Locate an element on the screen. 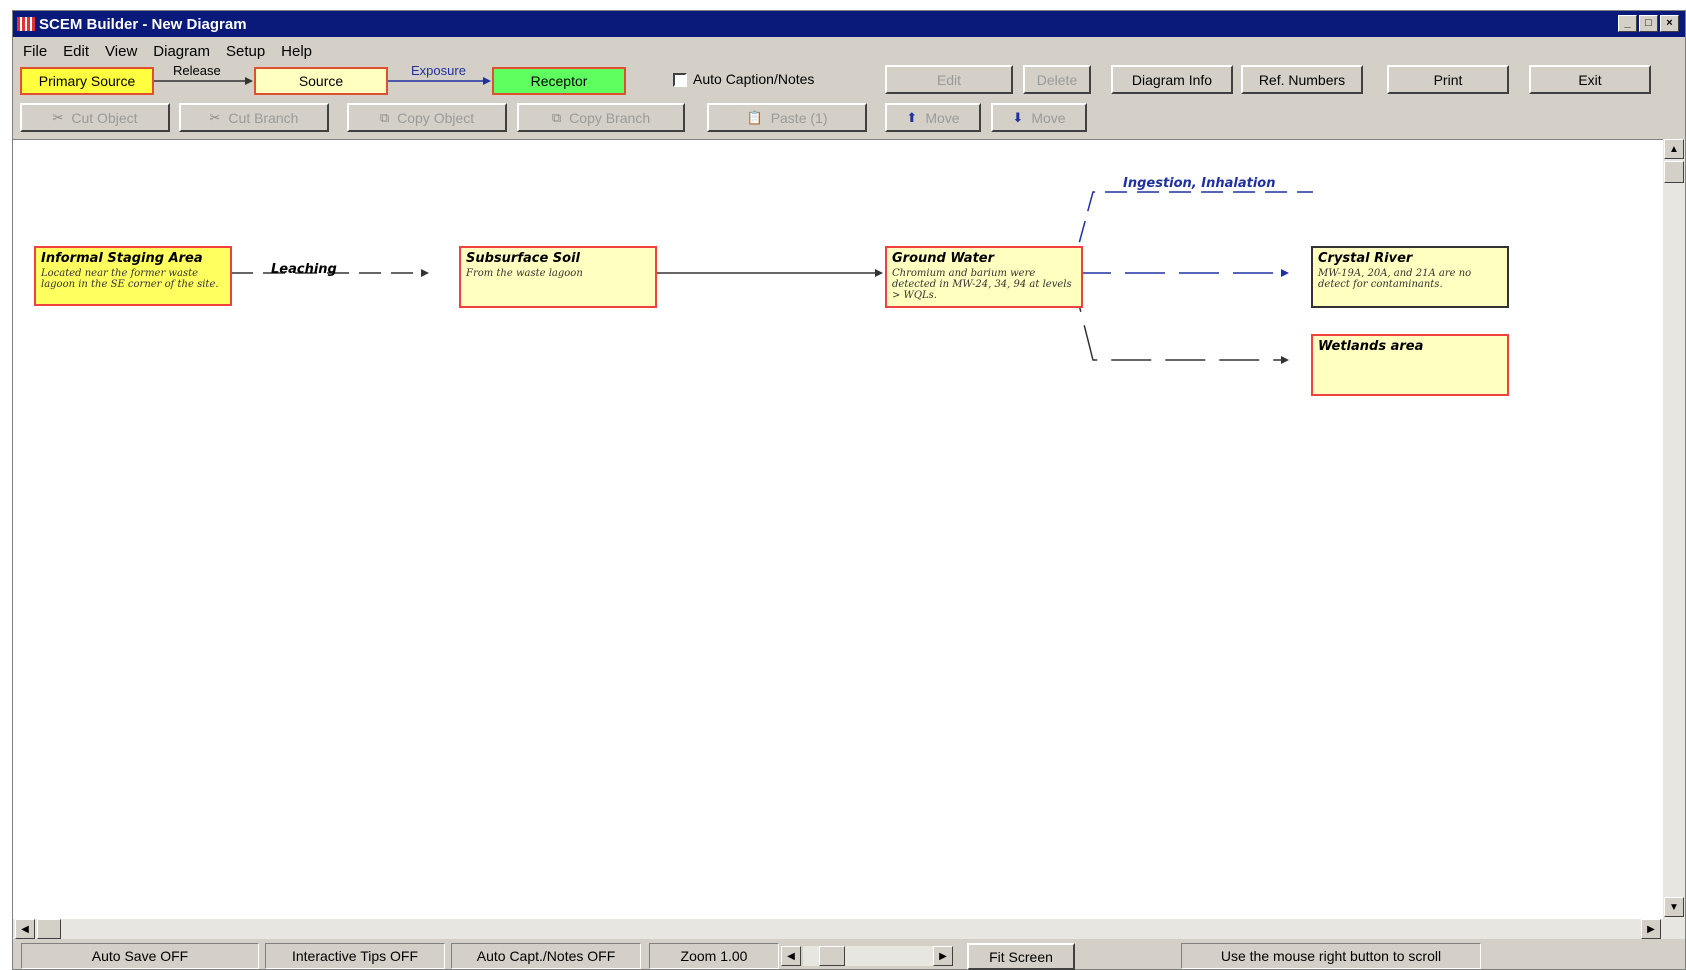 The image size is (1686, 970). paste-label: Paste (1) is located at coordinates (799, 117).